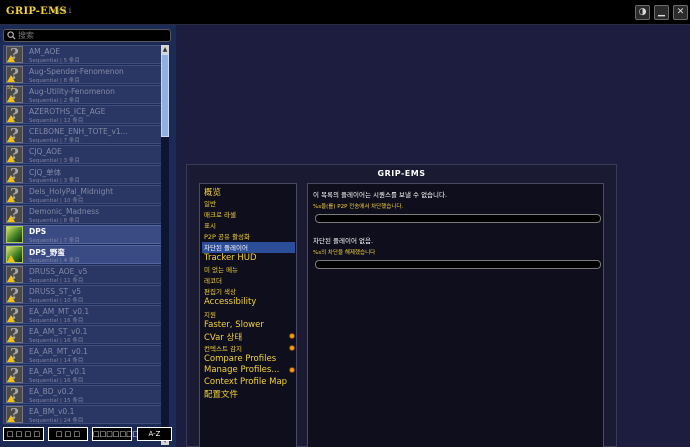 The height and width of the screenshot is (447, 690). What do you see at coordinates (248, 337) in the screenshot?
I see `nav-item: CVar 상태` at bounding box center [248, 337].